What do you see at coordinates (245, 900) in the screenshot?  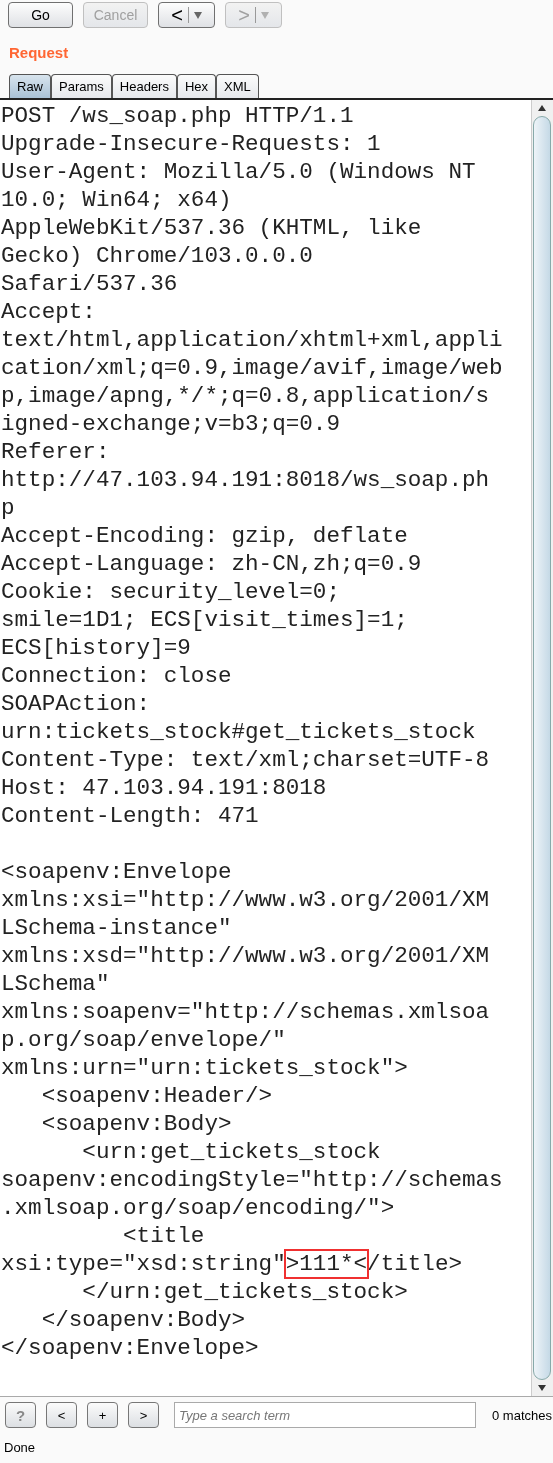 I see `code-line: xmlns:xsi="http://www.w3.org/2001/XM` at bounding box center [245, 900].